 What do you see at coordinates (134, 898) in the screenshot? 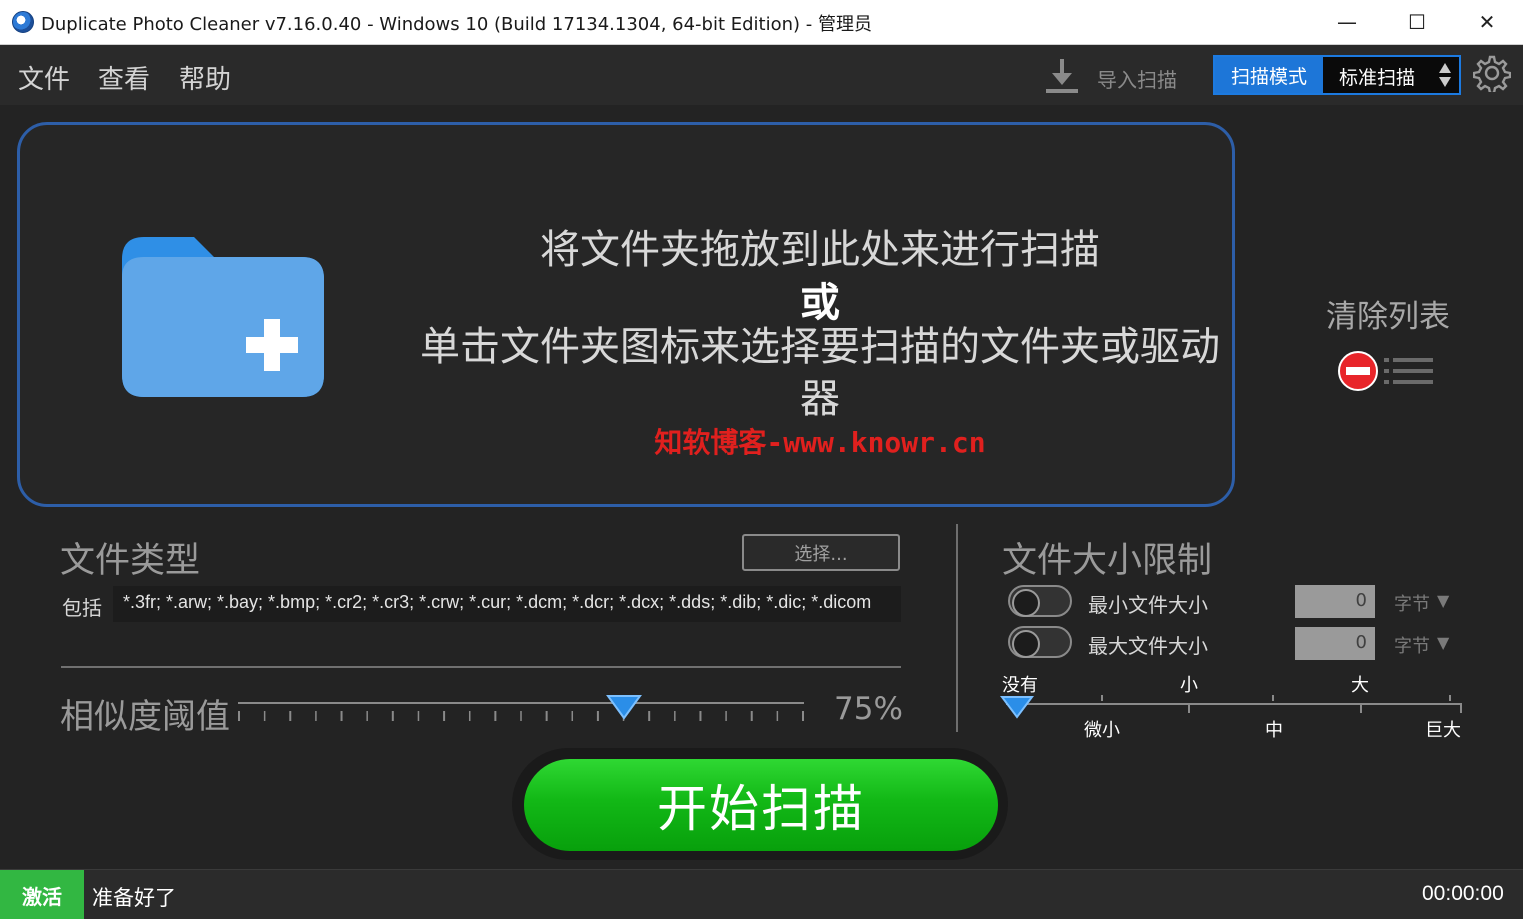
I see `status-message: 准备好了` at bounding box center [134, 898].